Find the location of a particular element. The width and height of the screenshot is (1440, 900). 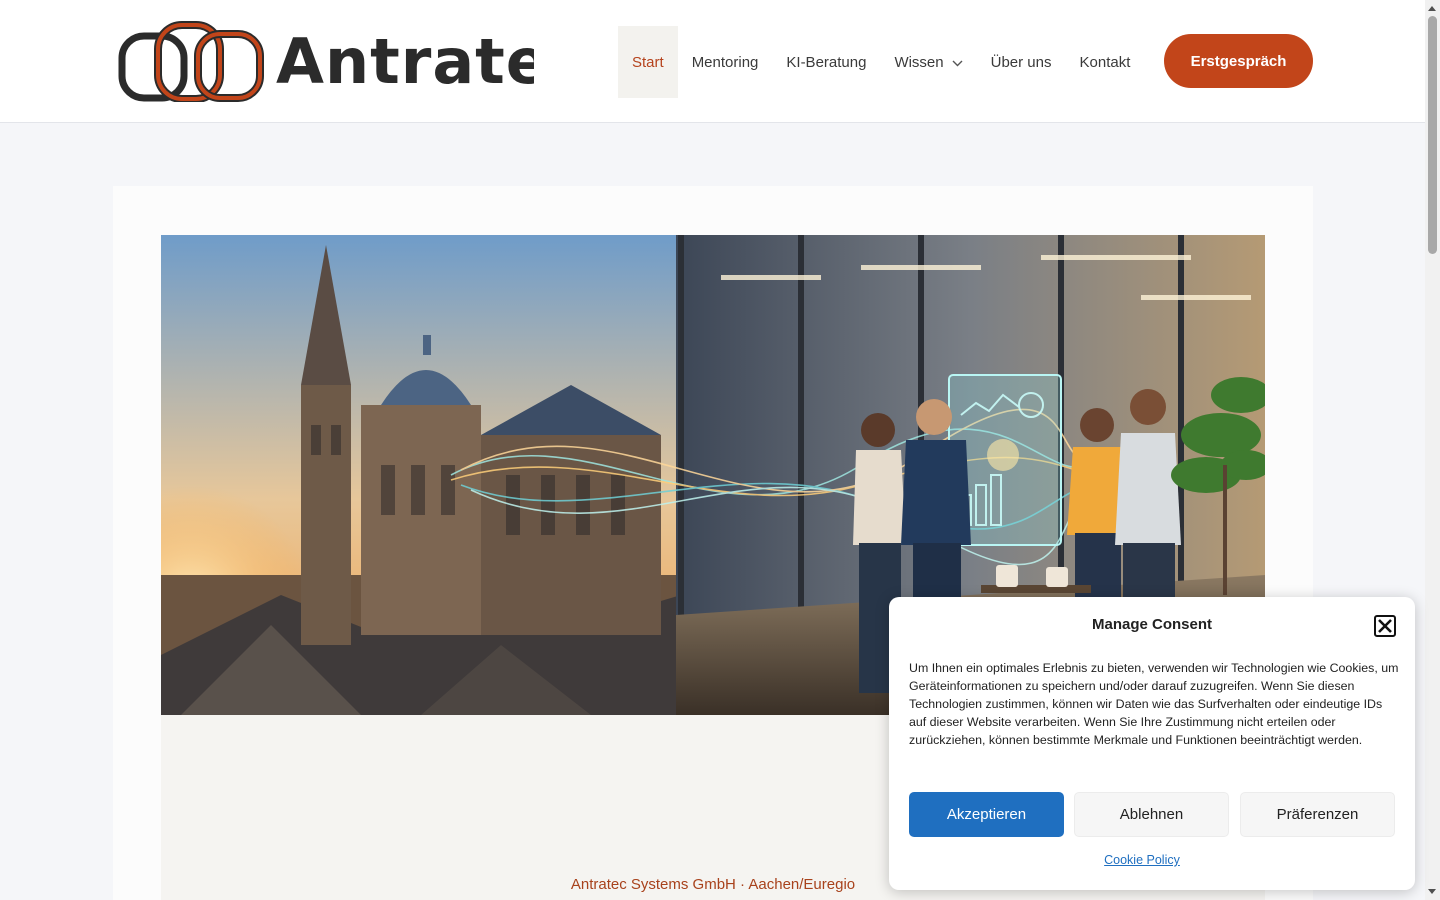

nav-item-start: Start is located at coordinates (648, 62).